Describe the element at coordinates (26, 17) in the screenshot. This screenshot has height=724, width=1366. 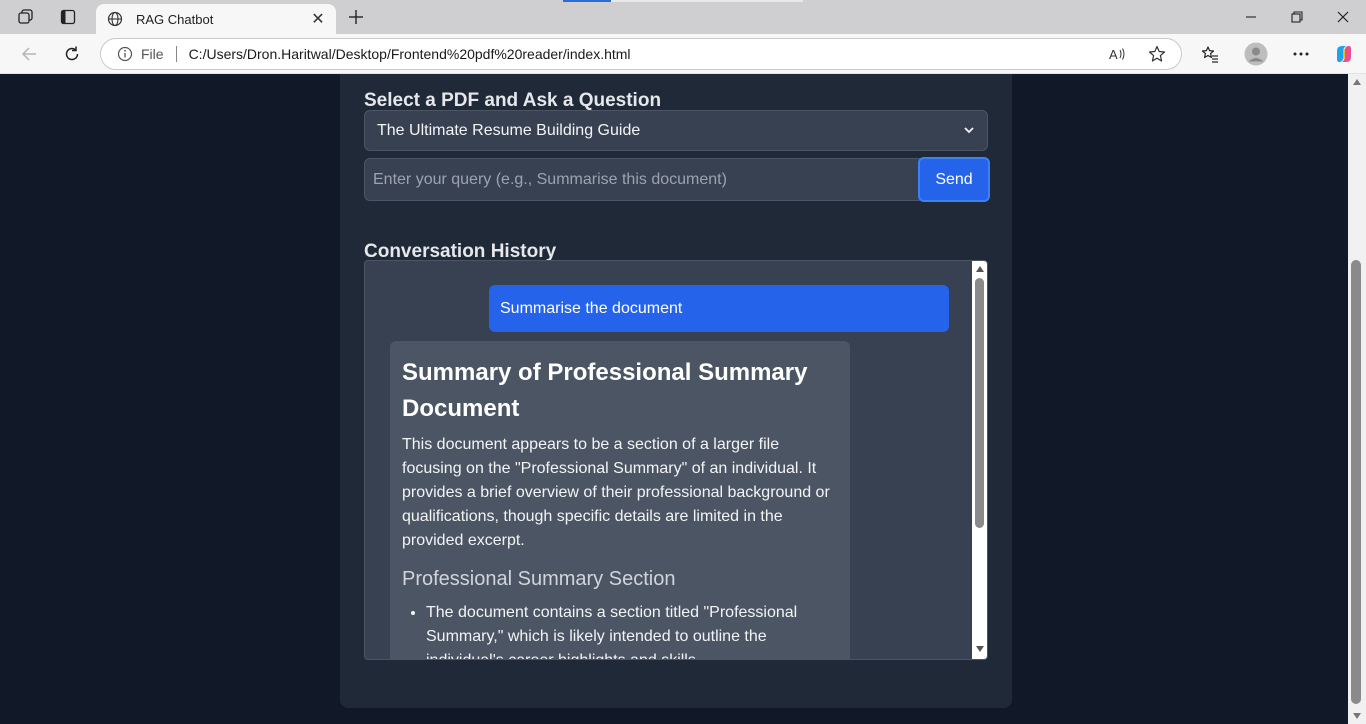
I see `workspaces-icon` at that location.